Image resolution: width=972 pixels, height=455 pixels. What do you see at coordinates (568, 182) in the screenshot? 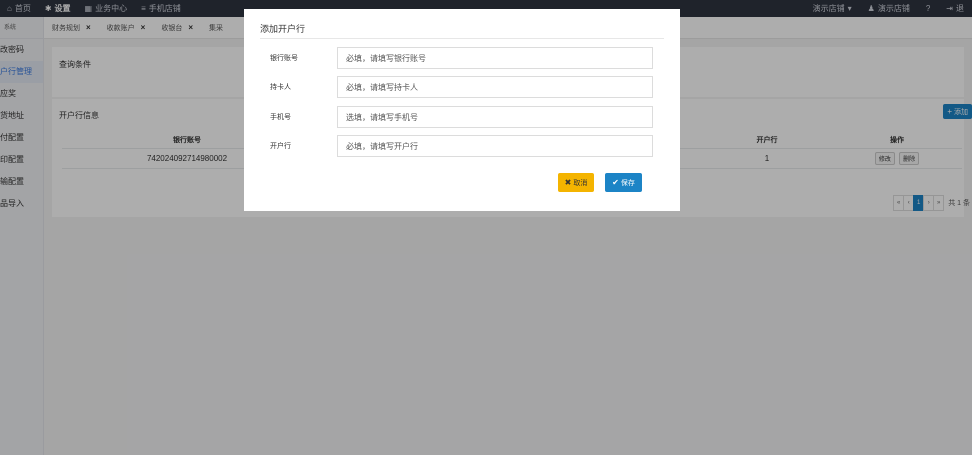
I see `close-icon: ✖` at bounding box center [568, 182].